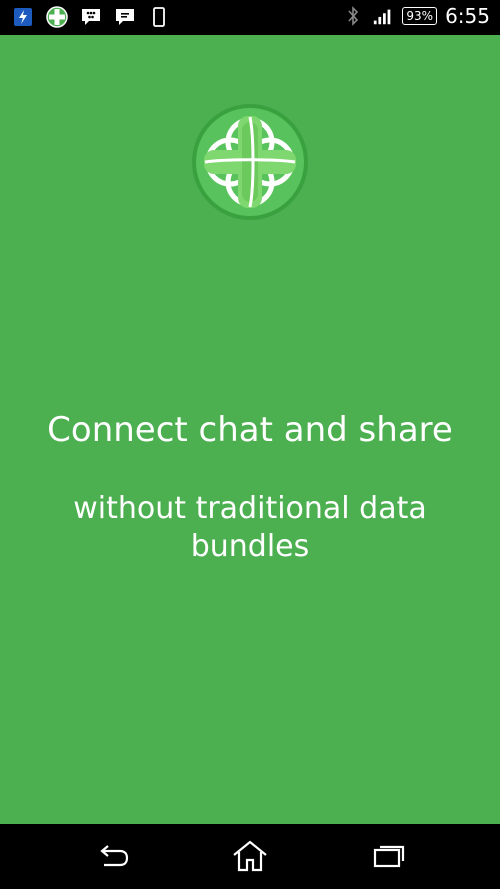  I want to click on flash-icon, so click(23, 17).